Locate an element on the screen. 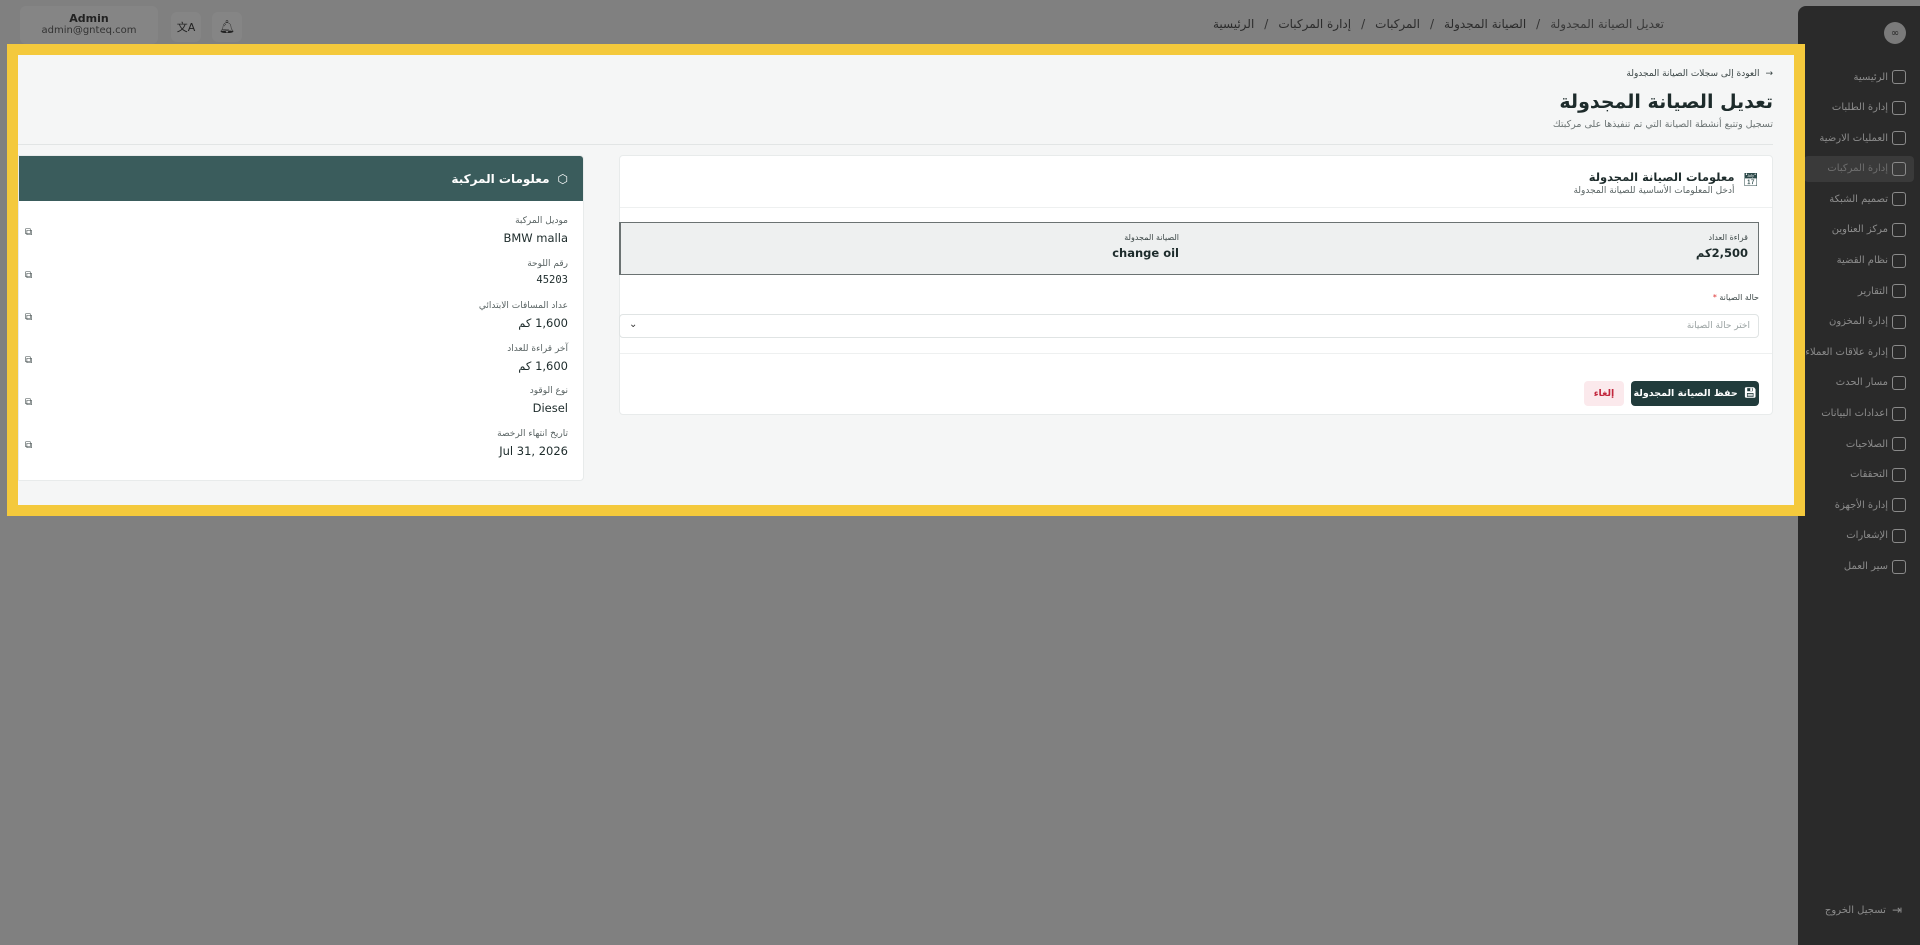 This screenshot has width=1920, height=945. sidebar-item-workflow: سير العمل is located at coordinates (1859, 567).